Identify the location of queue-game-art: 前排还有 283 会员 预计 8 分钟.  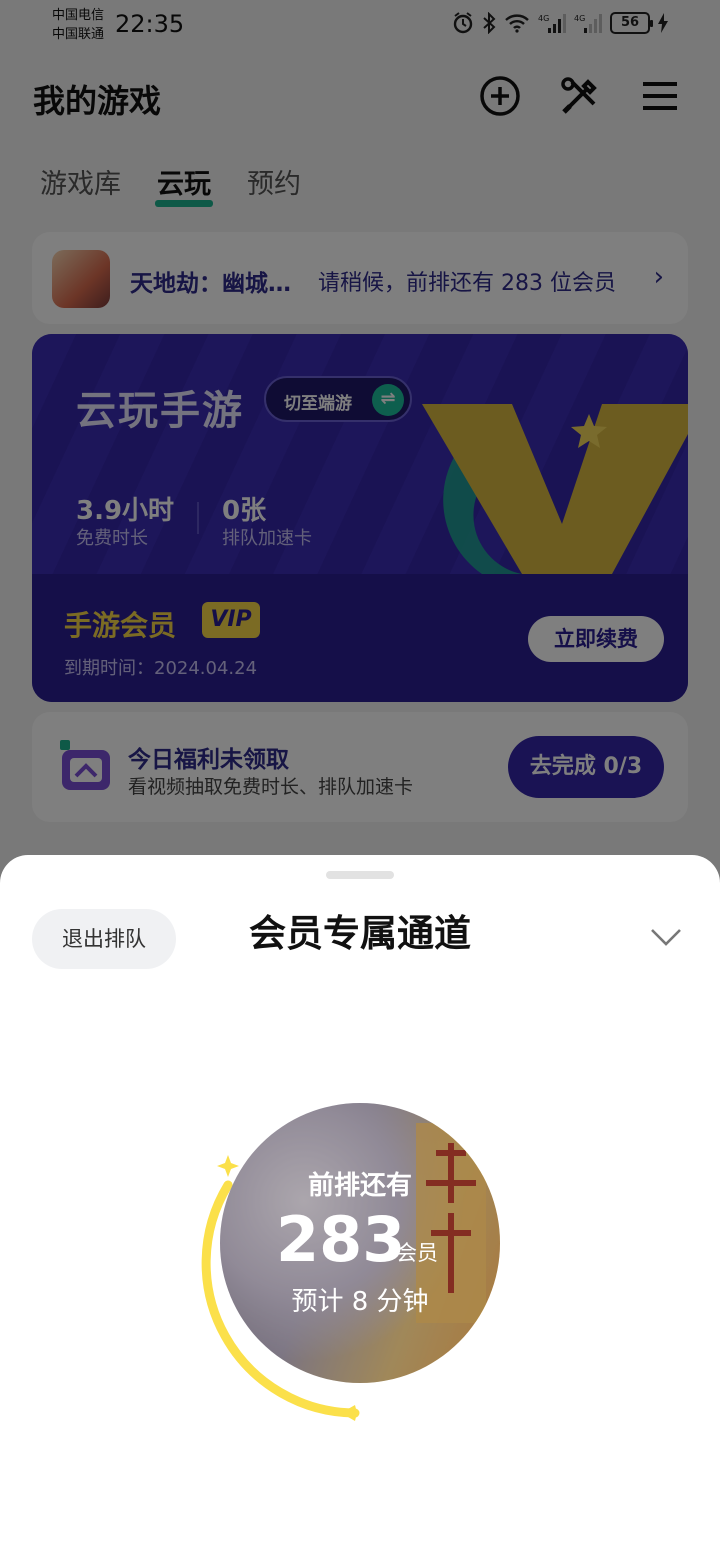
(360, 1243).